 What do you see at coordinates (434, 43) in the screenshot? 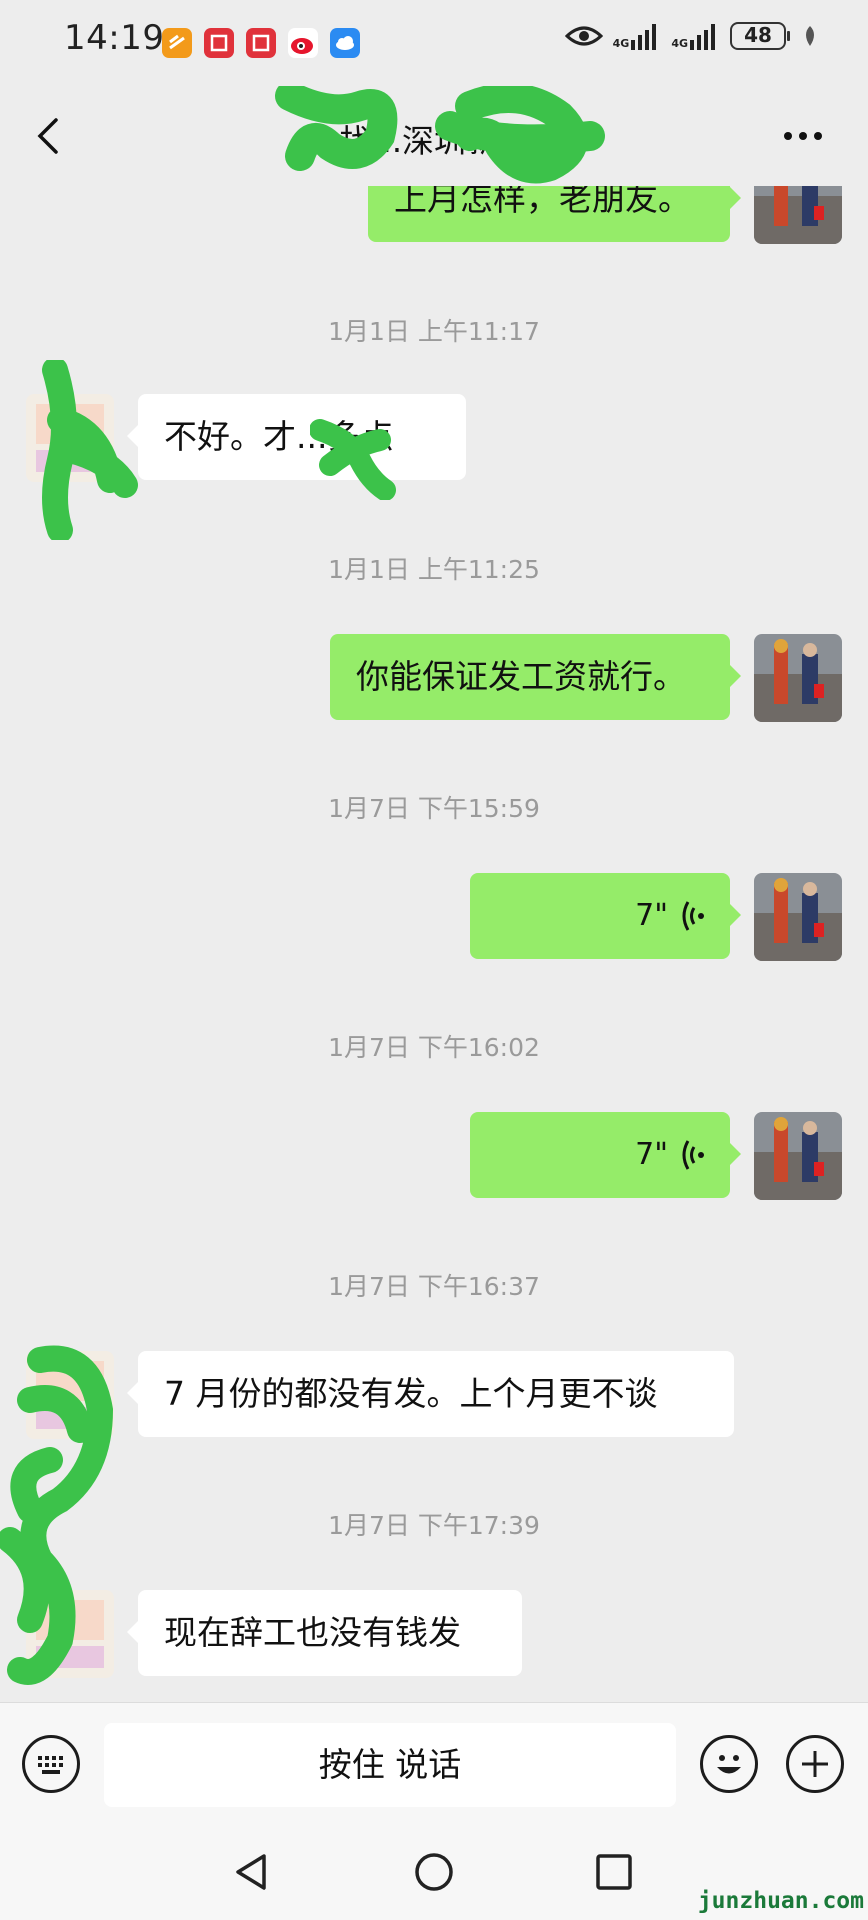
I see `status-bar: 14:19 4G 4G 48` at bounding box center [434, 43].